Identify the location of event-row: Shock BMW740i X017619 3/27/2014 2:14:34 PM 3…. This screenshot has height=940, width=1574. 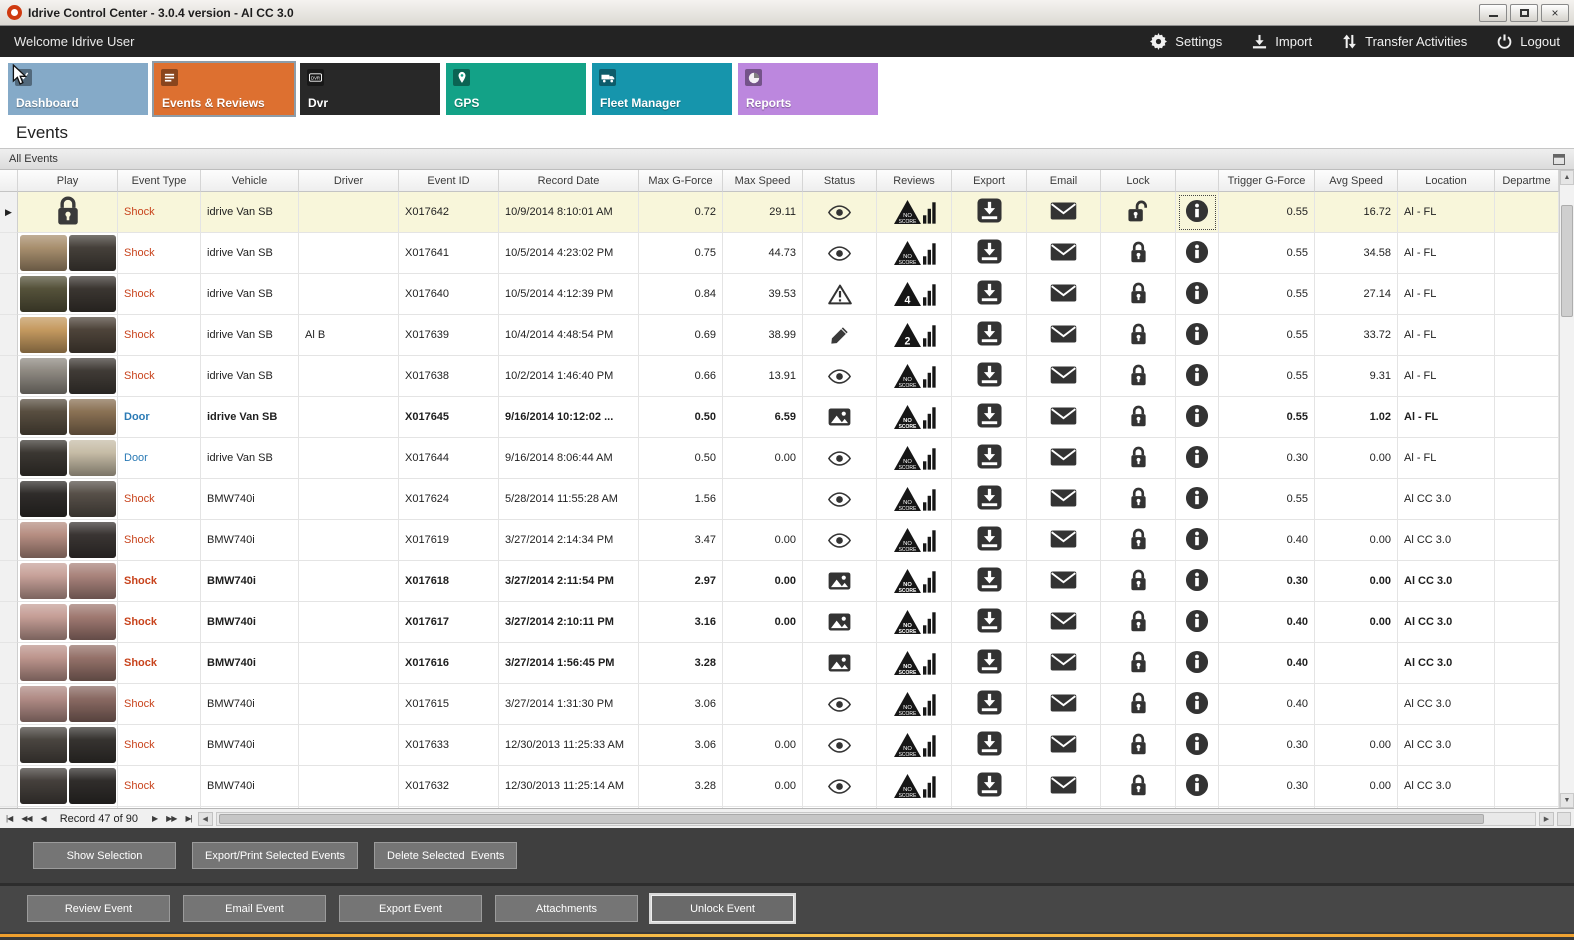
(779, 540).